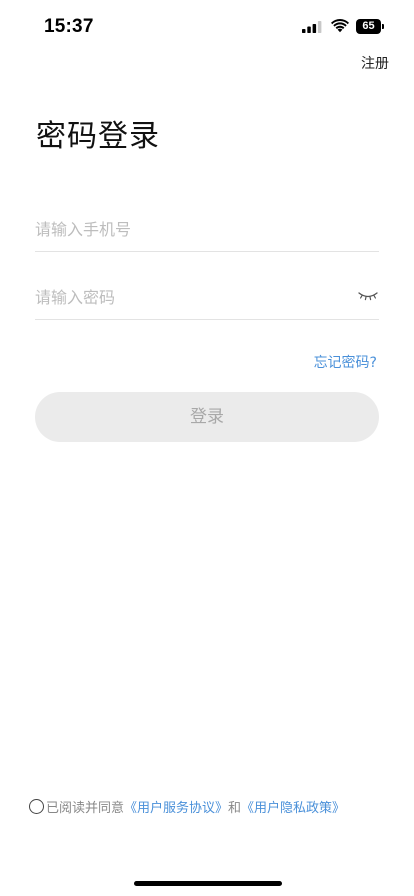 This screenshot has width=414, height=896. What do you see at coordinates (340, 26) in the screenshot?
I see `wifi-icon` at bounding box center [340, 26].